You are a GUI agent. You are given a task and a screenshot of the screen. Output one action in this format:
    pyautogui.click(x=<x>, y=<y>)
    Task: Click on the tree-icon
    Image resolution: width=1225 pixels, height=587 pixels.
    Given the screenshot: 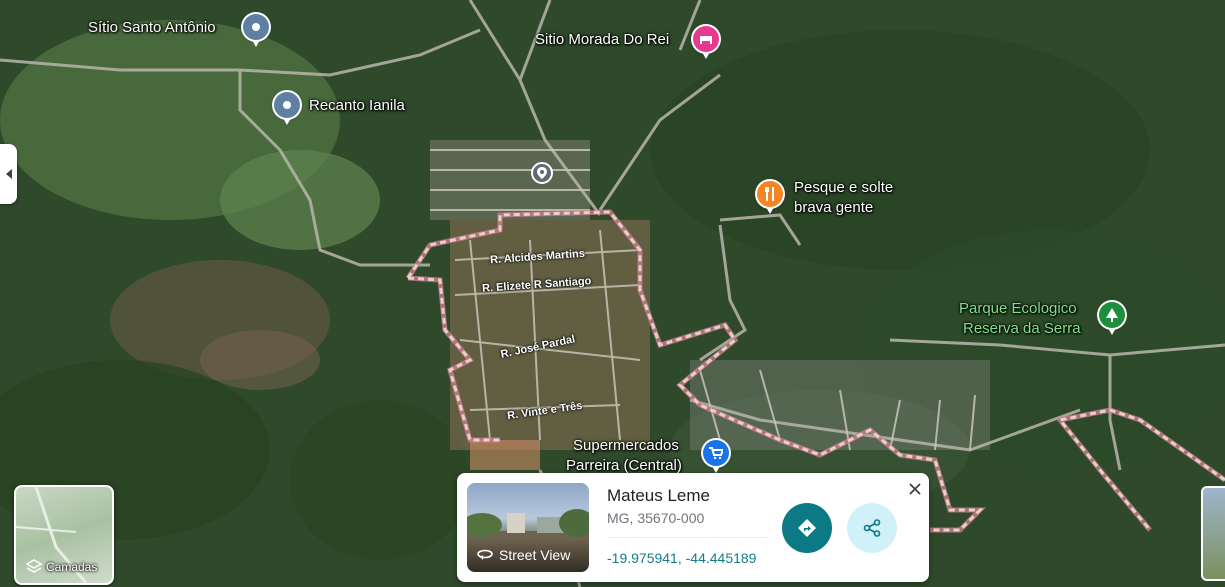 What is the action you would take?
    pyautogui.click(x=1112, y=318)
    